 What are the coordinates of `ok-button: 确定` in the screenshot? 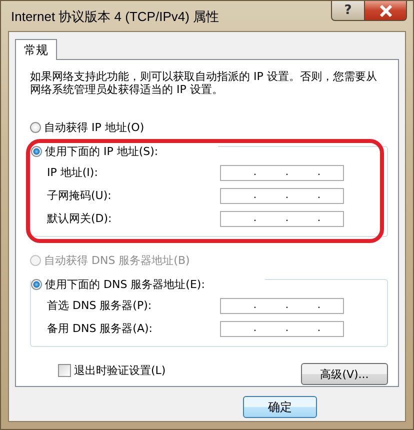 It's located at (280, 407).